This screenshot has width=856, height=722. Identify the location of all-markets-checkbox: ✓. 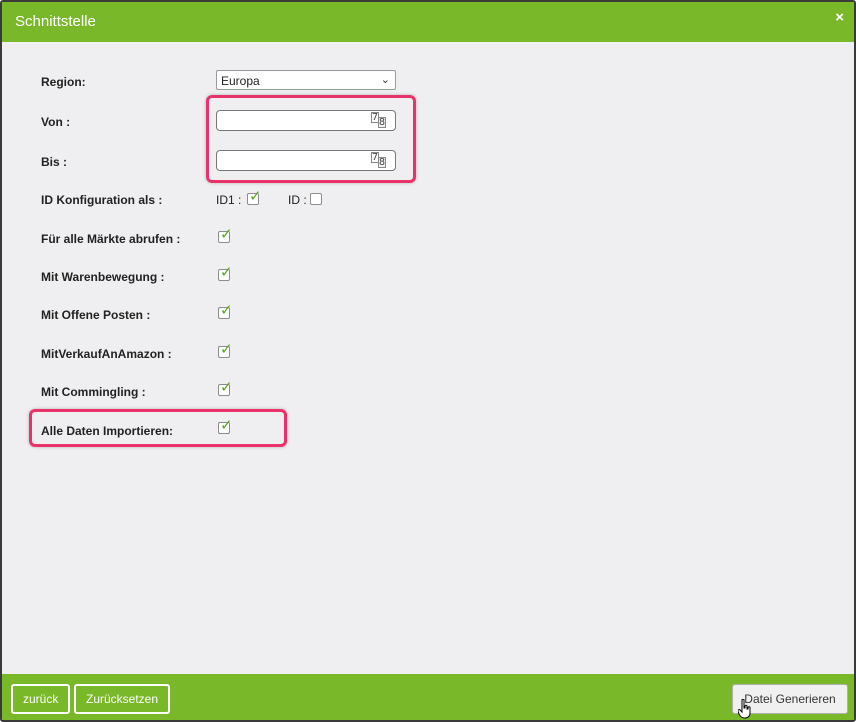
(225, 234).